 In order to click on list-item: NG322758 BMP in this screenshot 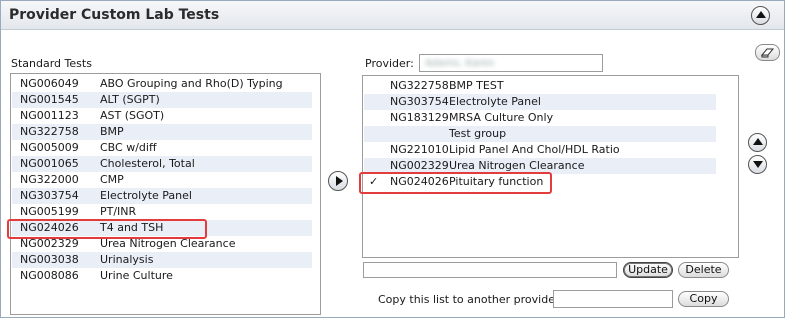, I will do `click(162, 132)`.